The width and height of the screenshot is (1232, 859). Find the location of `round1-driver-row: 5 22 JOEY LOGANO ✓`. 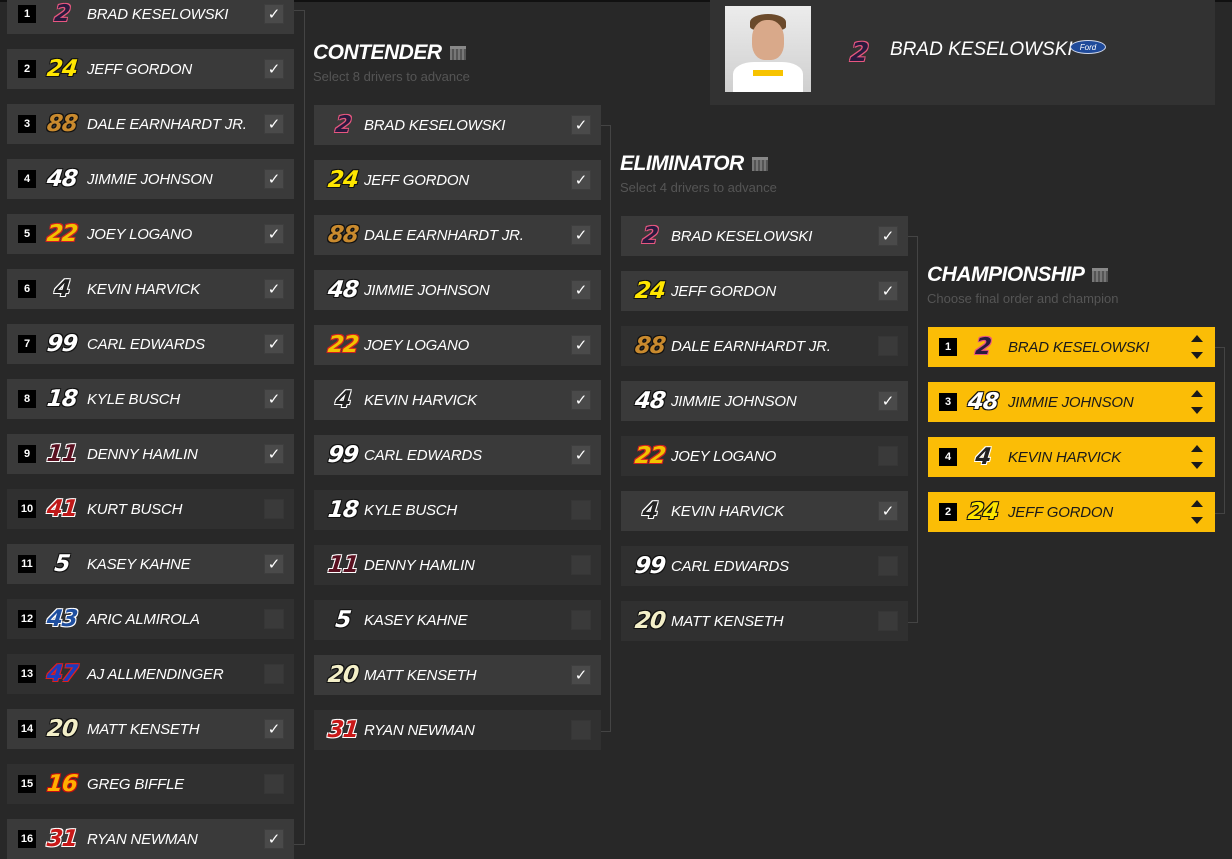

round1-driver-row: 5 22 JOEY LOGANO ✓ is located at coordinates (150, 234).